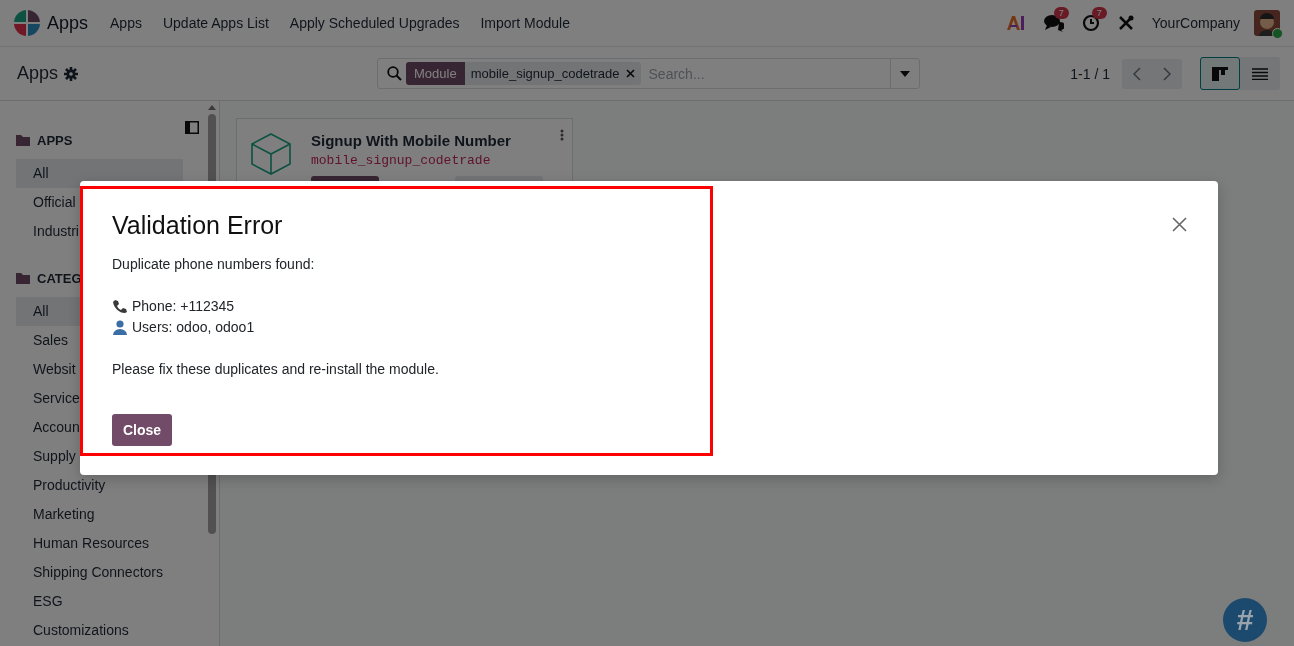 This screenshot has width=1294, height=646. Describe the element at coordinates (1090, 73) in the screenshot. I see `pager-value: 1-1 / 1` at that location.